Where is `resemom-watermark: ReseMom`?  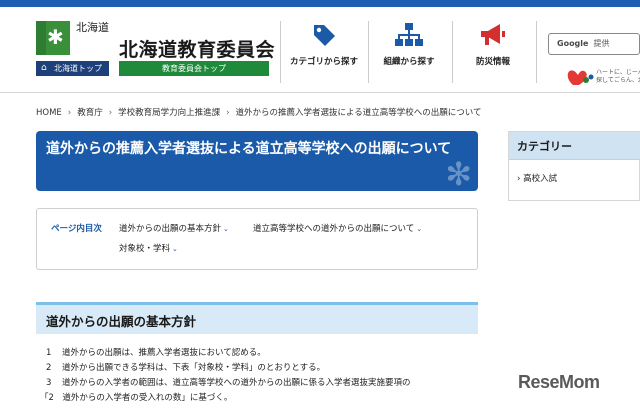 resemom-watermark: ReseMom is located at coordinates (559, 382).